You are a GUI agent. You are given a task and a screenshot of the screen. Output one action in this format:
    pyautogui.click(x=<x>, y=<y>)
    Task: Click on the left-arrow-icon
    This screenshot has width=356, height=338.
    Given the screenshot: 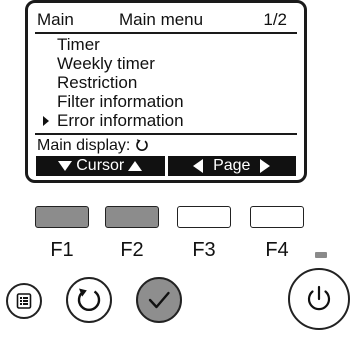 What is the action you would take?
    pyautogui.click(x=198, y=165)
    